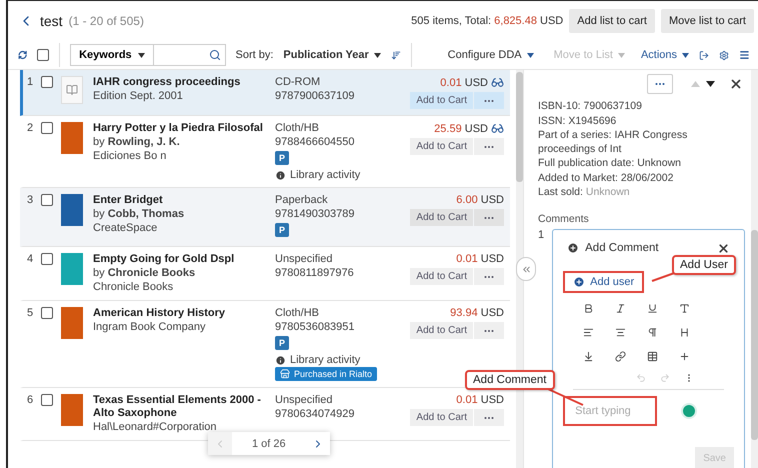 The height and width of the screenshot is (468, 758). What do you see at coordinates (707, 21) in the screenshot?
I see `list-cart-button: Move list to cart` at bounding box center [707, 21].